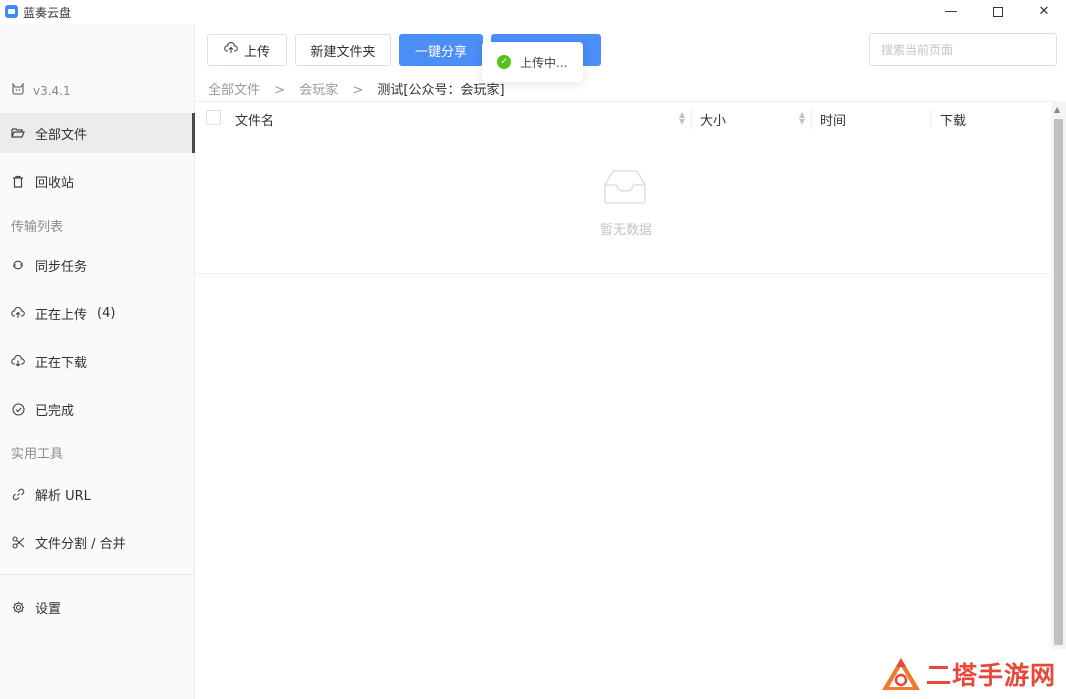  What do you see at coordinates (833, 119) in the screenshot?
I see `column-header-time: 时间` at bounding box center [833, 119].